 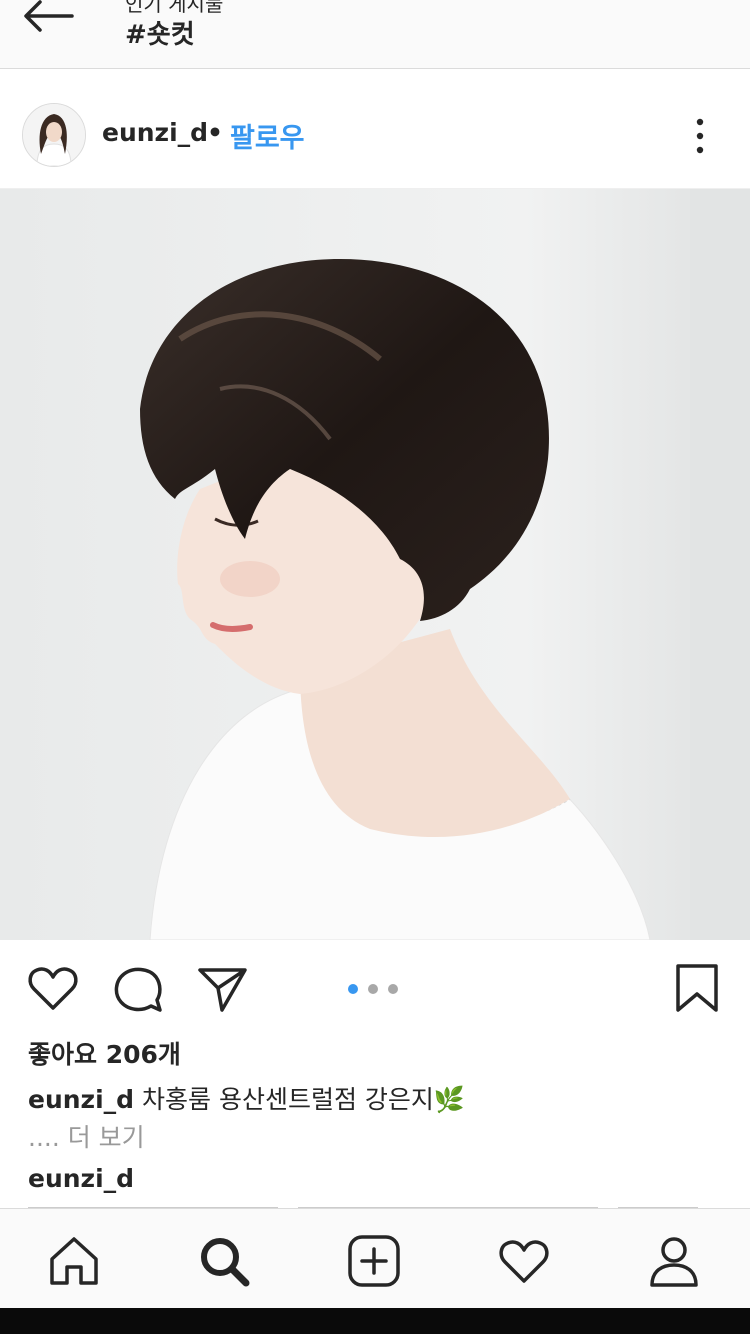 What do you see at coordinates (155, 132) in the screenshot?
I see `post-username: eunzi_d` at bounding box center [155, 132].